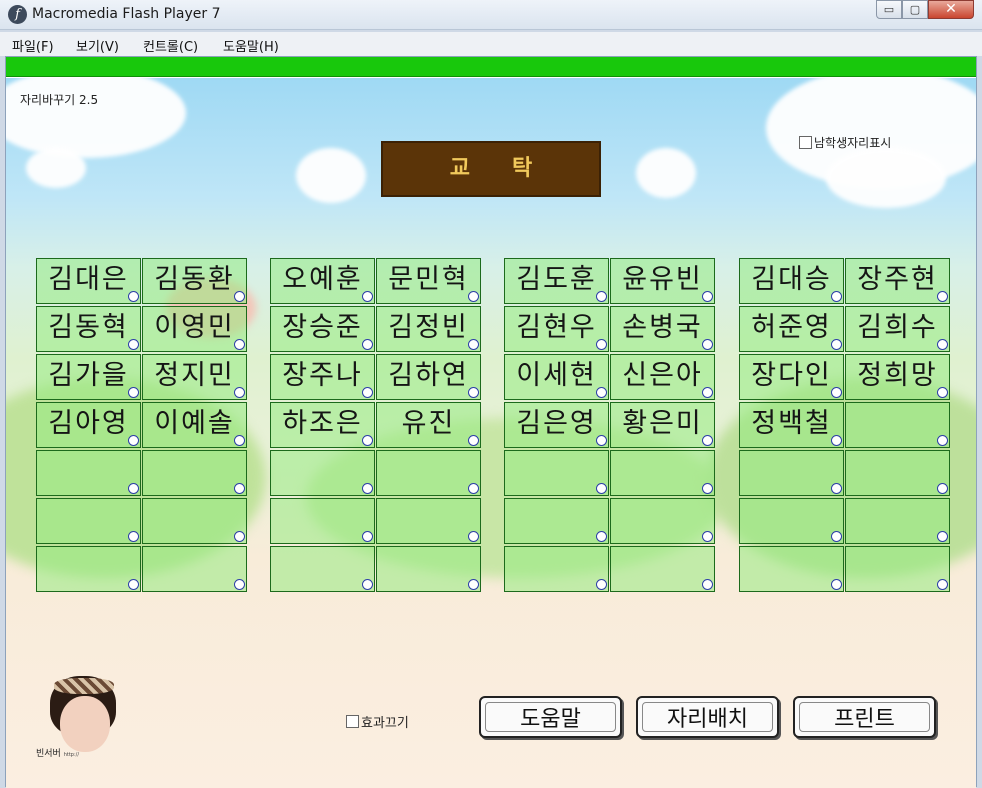  I want to click on seat-cell: 정백철, so click(791, 425).